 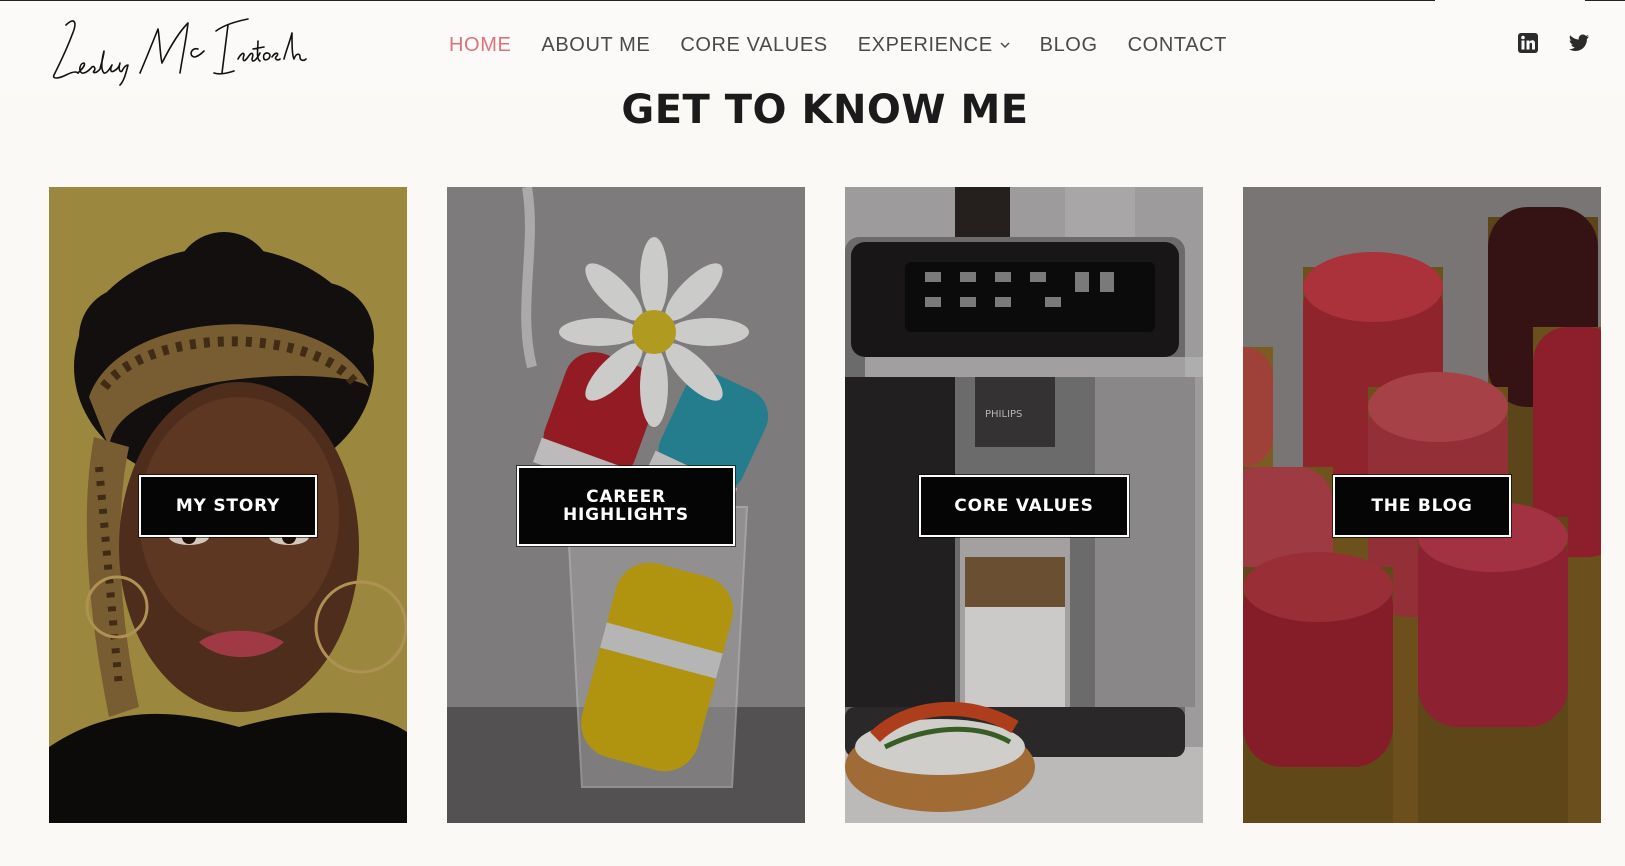 I want to click on career-highlights-button: CAREER HIGHLIGHTS, so click(x=626, y=506).